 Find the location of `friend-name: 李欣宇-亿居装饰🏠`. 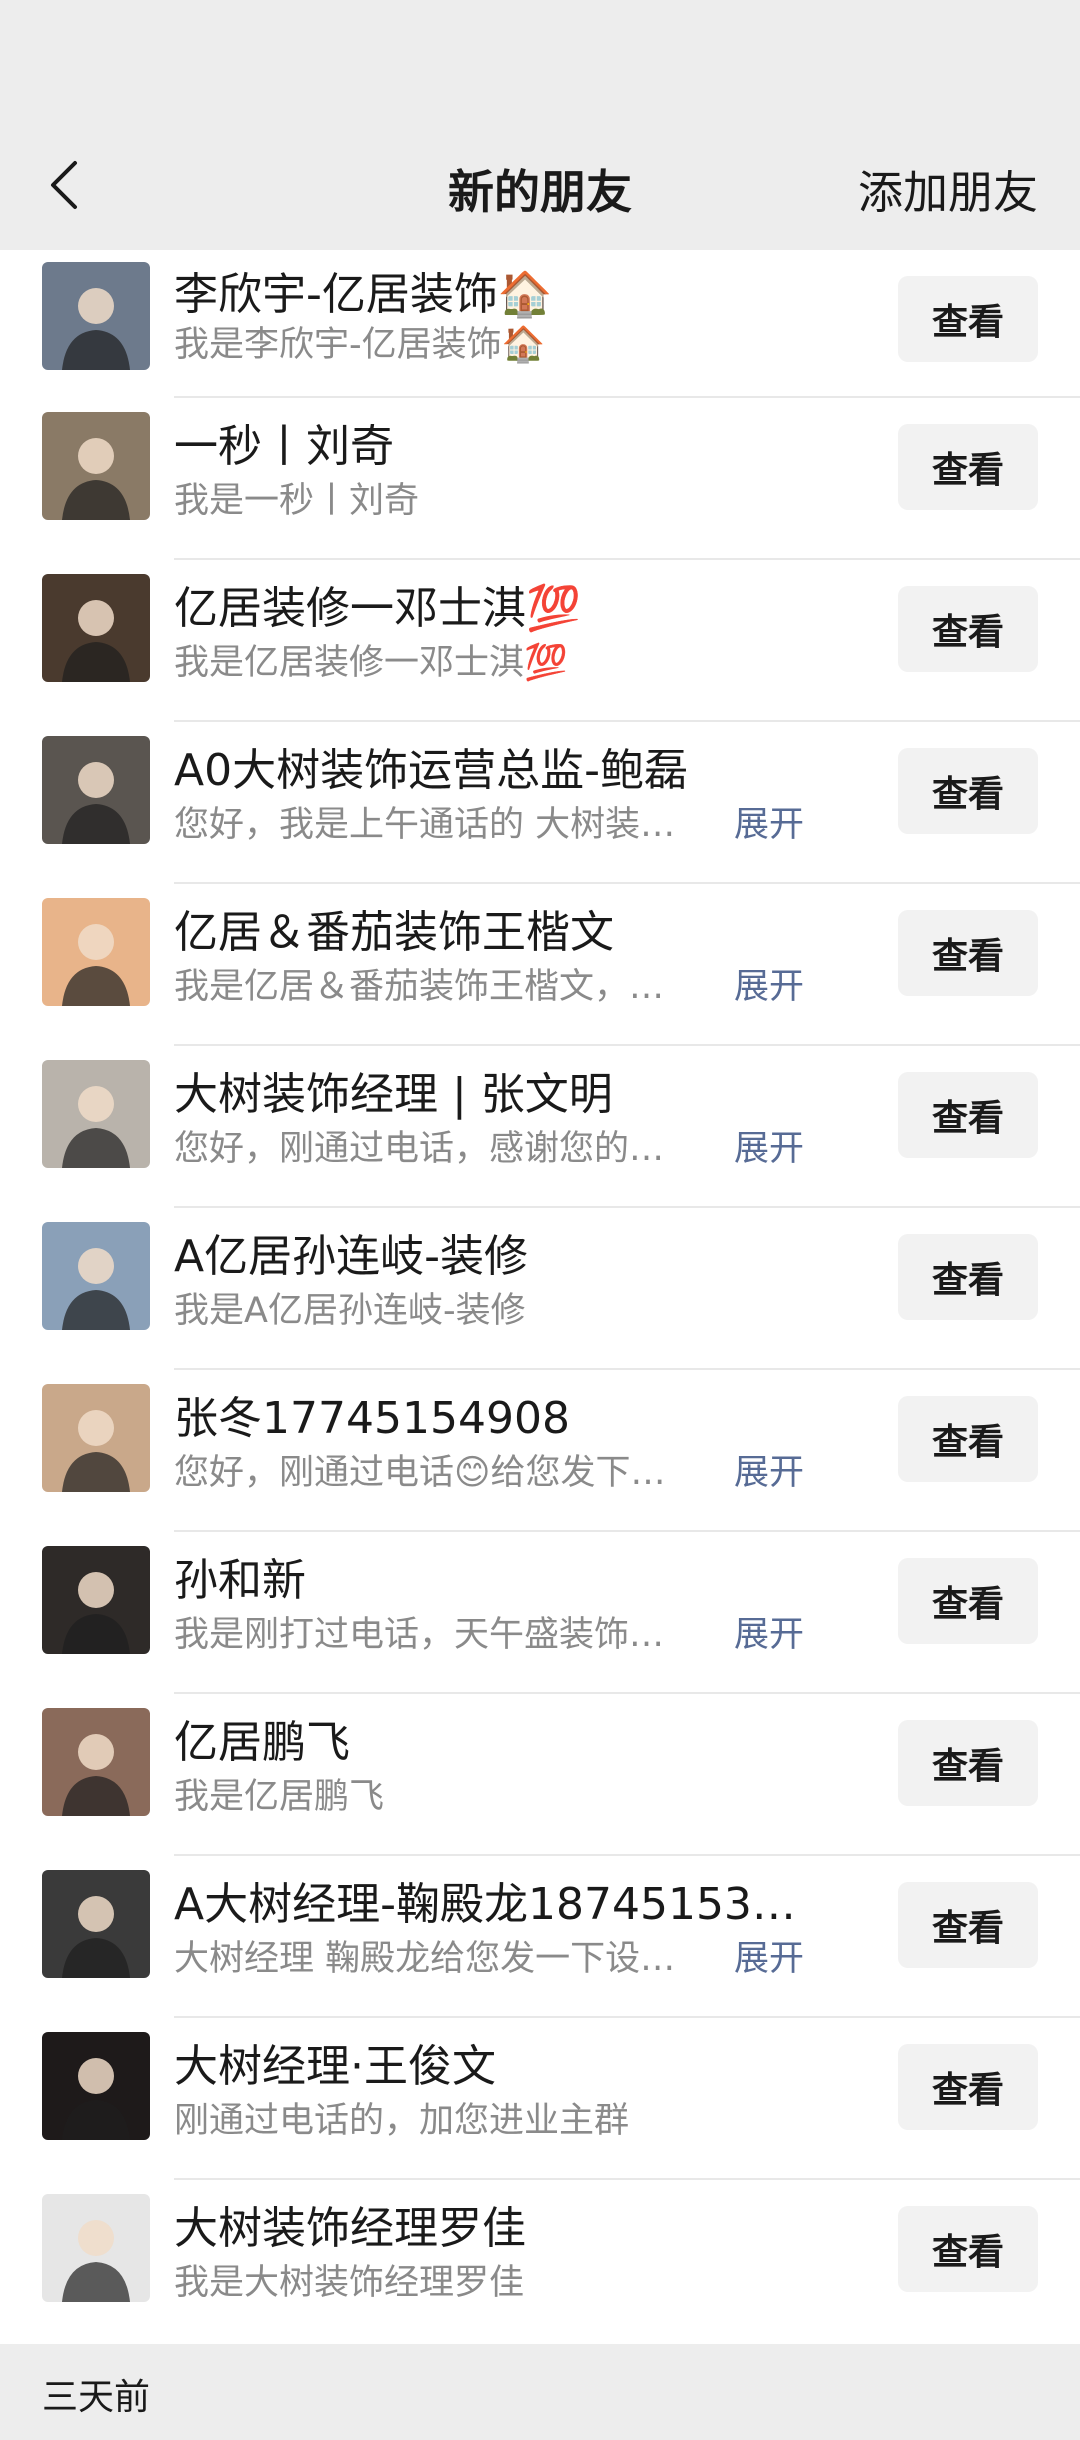

friend-name: 李欣宇-亿居装饰🏠 is located at coordinates (363, 294).